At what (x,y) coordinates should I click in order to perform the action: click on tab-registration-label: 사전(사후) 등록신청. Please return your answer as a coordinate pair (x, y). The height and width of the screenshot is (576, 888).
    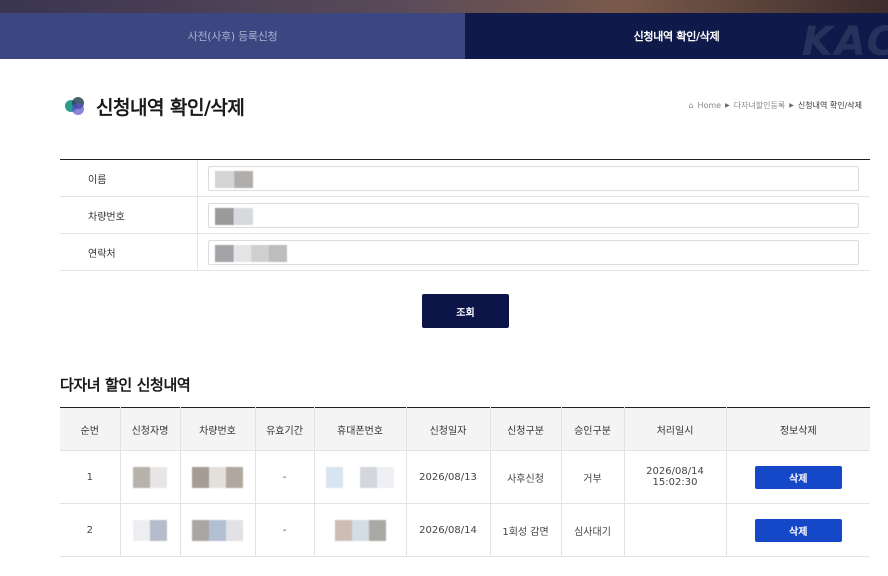
    Looking at the image, I should click on (232, 36).